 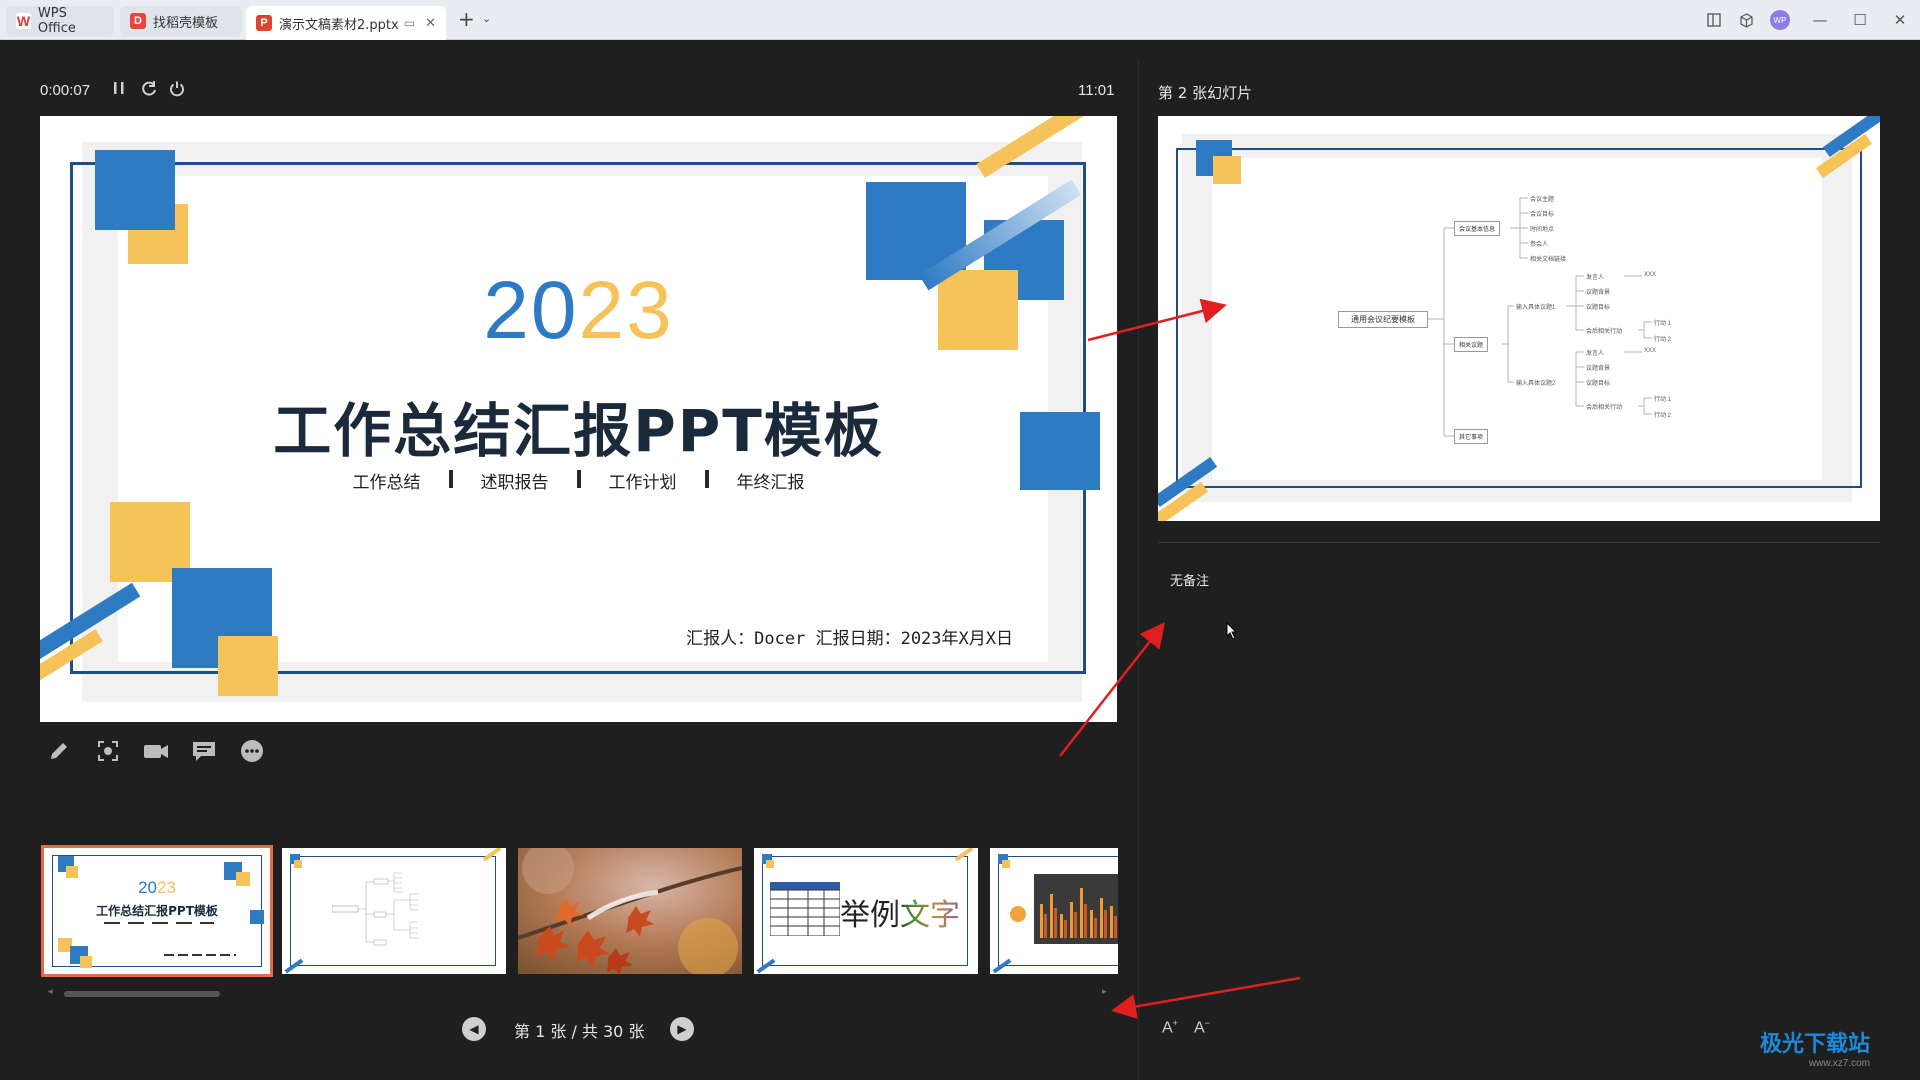 What do you see at coordinates (682, 1029) in the screenshot?
I see `next-slide-button: ▶` at bounding box center [682, 1029].